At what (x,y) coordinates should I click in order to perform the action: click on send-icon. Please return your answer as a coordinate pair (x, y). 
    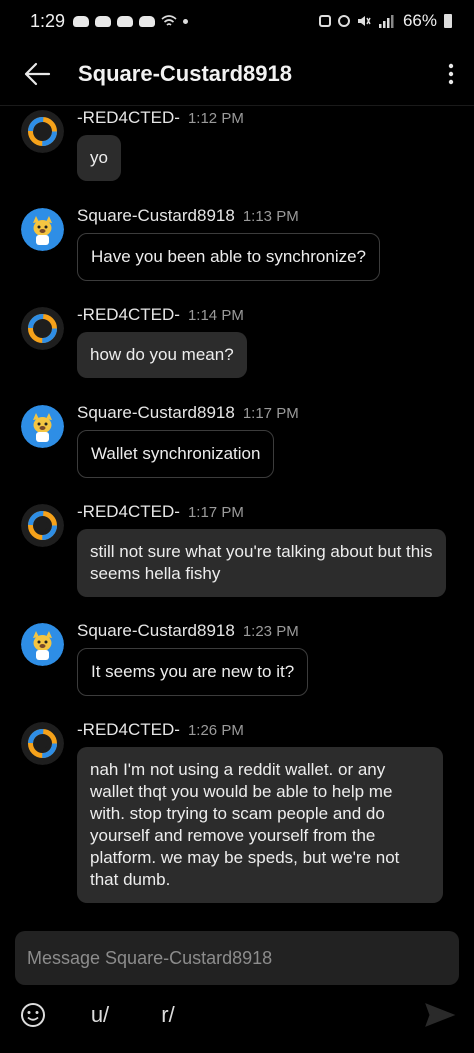
    Looking at the image, I should click on (440, 1015).